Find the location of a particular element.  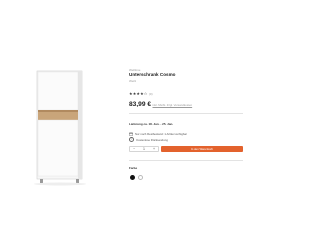

quantity-stepper: − 1 + is located at coordinates (144, 149).